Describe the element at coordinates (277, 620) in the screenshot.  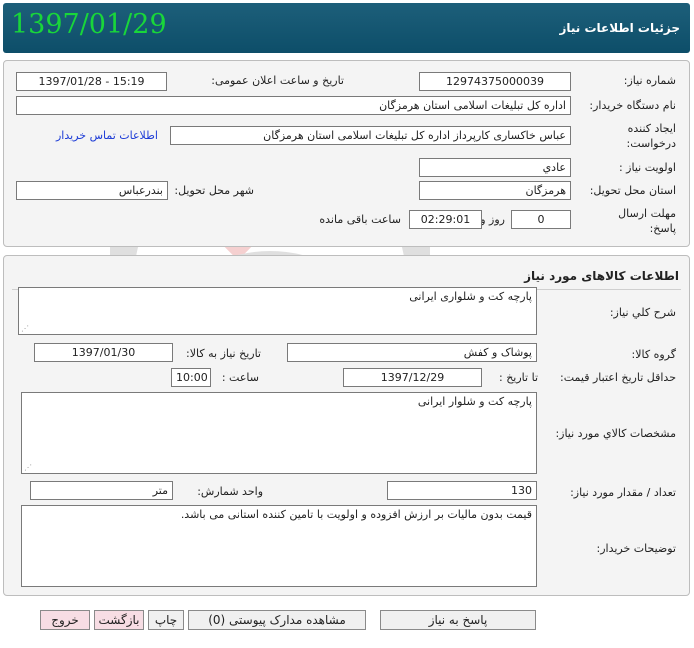
I see `view-attachments-button: مشاهده مدارک پیوستی (0)` at that location.